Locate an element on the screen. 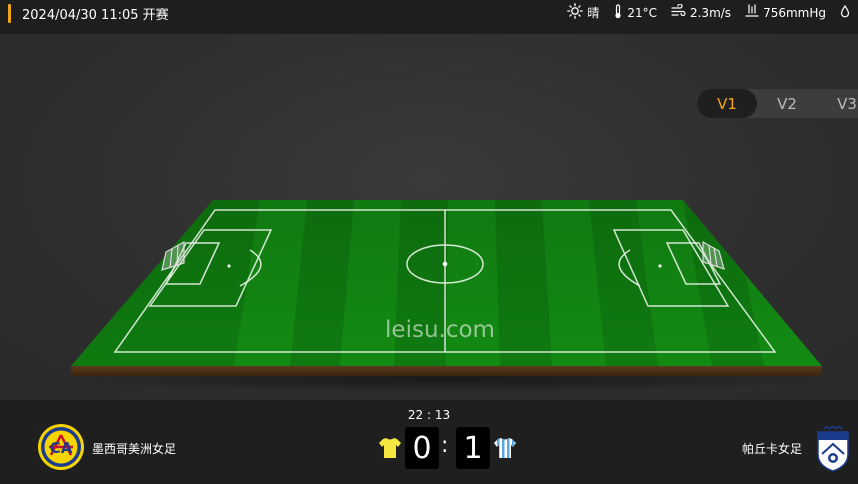 The height and width of the screenshot is (484, 858). center-spot is located at coordinates (445, 264).